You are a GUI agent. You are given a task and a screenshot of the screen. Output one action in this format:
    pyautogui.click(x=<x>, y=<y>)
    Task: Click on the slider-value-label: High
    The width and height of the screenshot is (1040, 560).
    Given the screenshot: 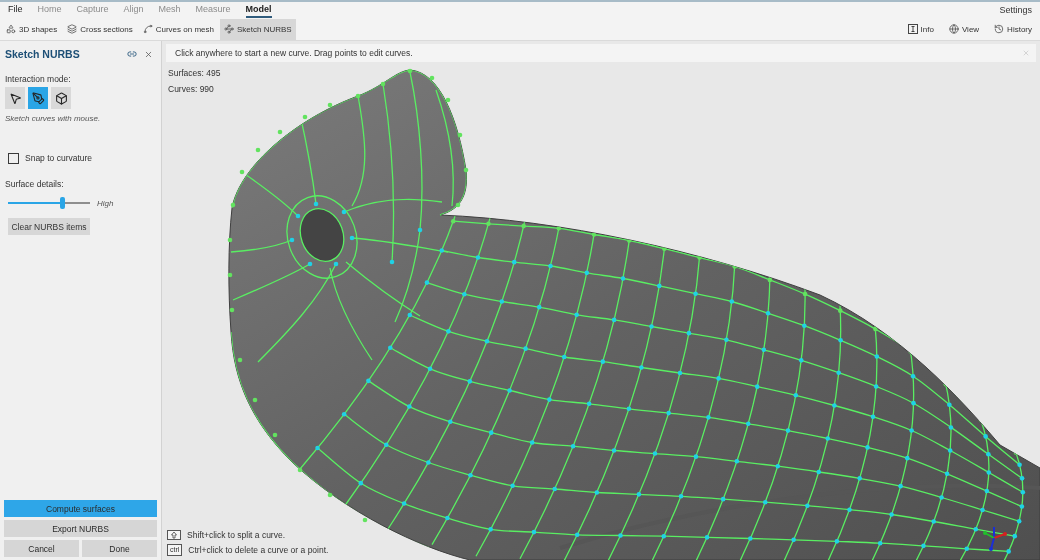 What is the action you would take?
    pyautogui.click(x=105, y=203)
    